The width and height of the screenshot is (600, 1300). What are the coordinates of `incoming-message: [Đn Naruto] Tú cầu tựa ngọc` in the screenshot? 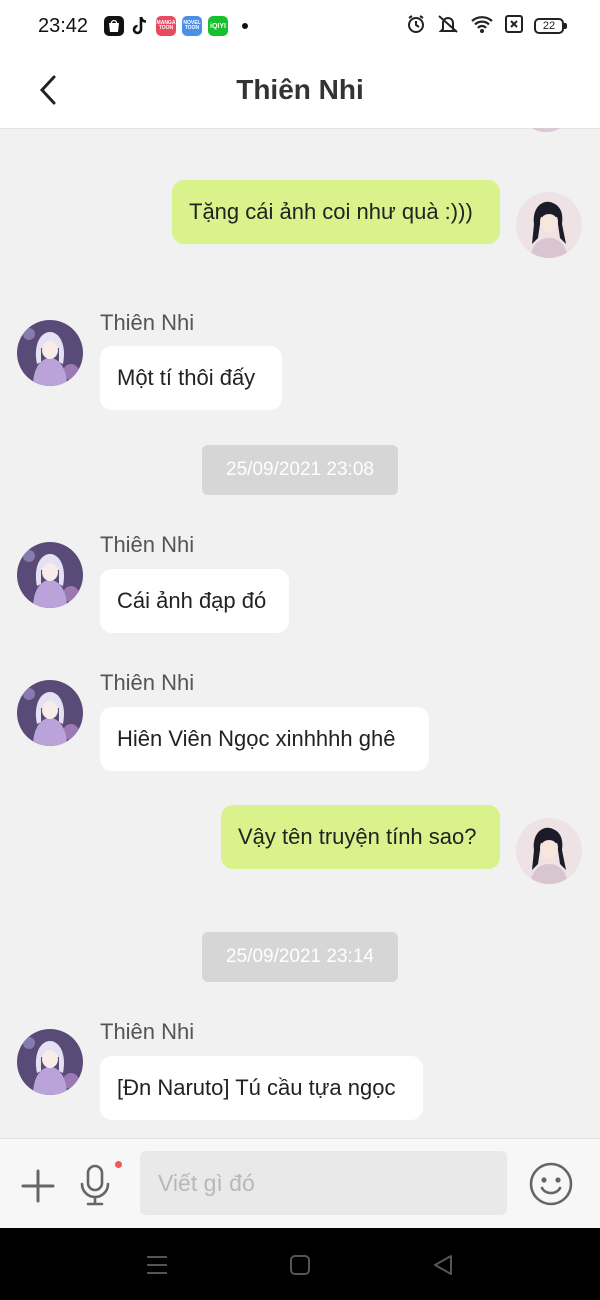 It's located at (261, 1088).